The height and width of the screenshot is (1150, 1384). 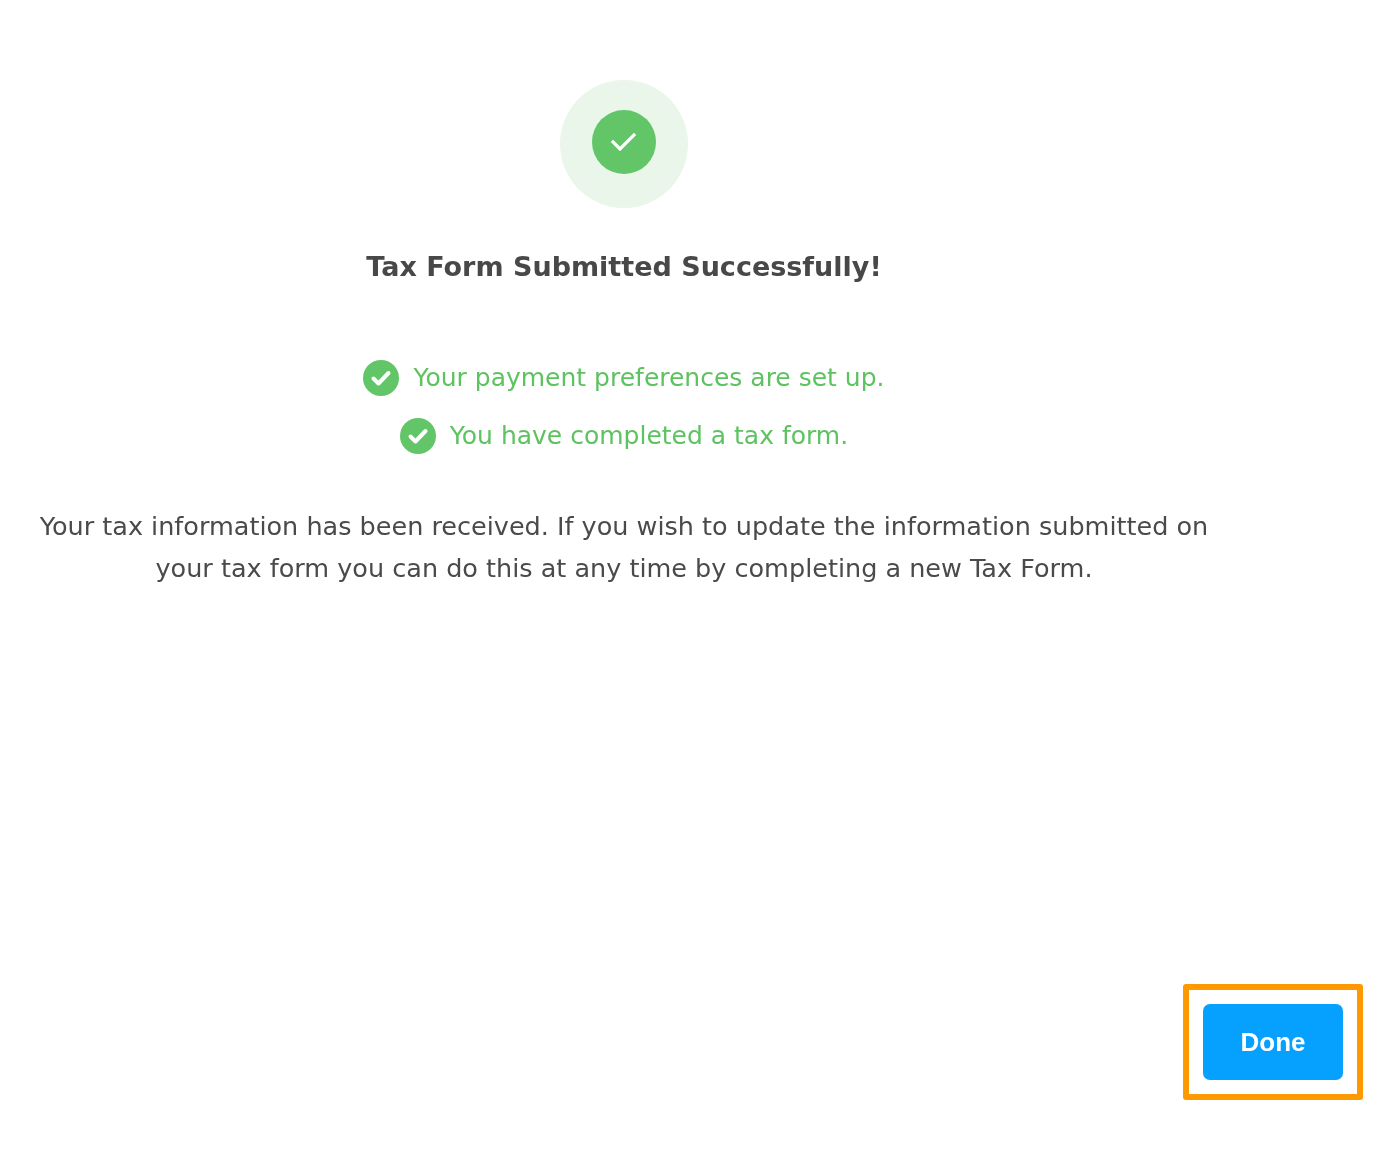 What do you see at coordinates (624, 547) in the screenshot?
I see `info-paragraph: Your tax information has been received. If you wish to update the information submitted on your tax form you can do this at any time by completing a new Tax Form.` at bounding box center [624, 547].